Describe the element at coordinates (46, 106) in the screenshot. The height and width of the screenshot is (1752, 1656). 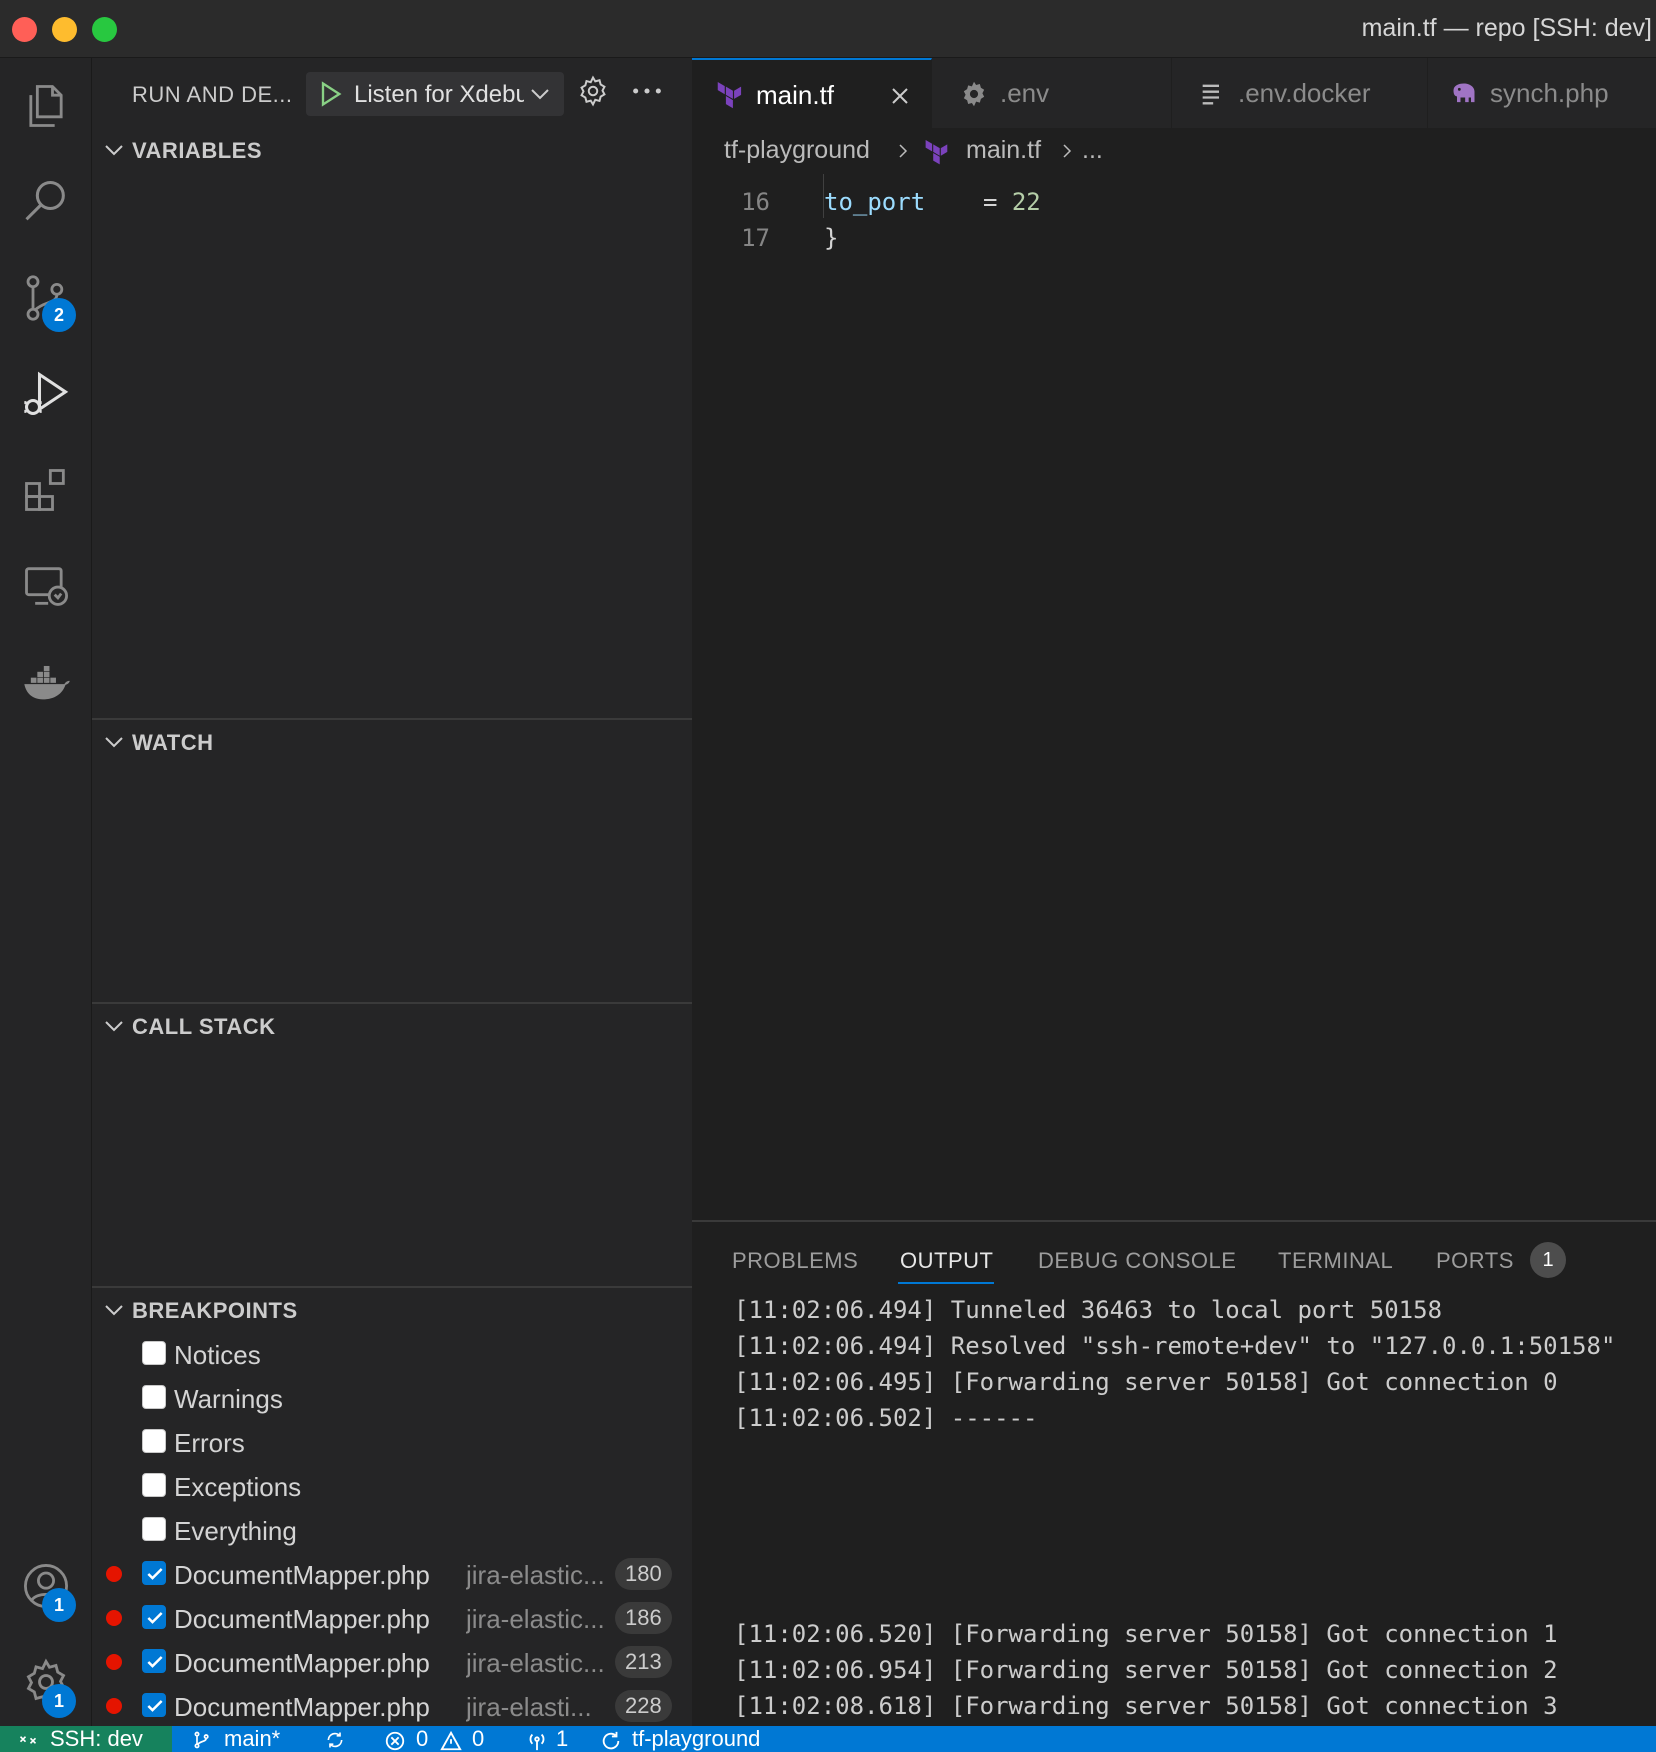
I see `explorer-button` at that location.